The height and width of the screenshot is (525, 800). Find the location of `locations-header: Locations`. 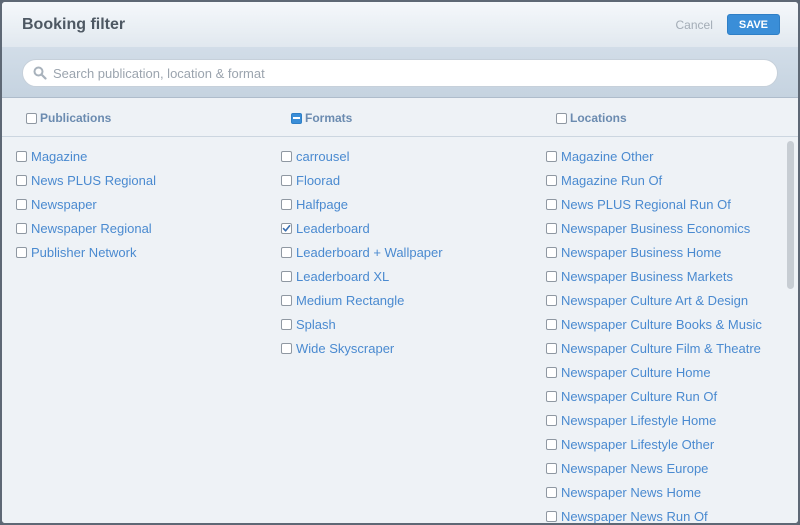

locations-header: Locations is located at coordinates (591, 118).